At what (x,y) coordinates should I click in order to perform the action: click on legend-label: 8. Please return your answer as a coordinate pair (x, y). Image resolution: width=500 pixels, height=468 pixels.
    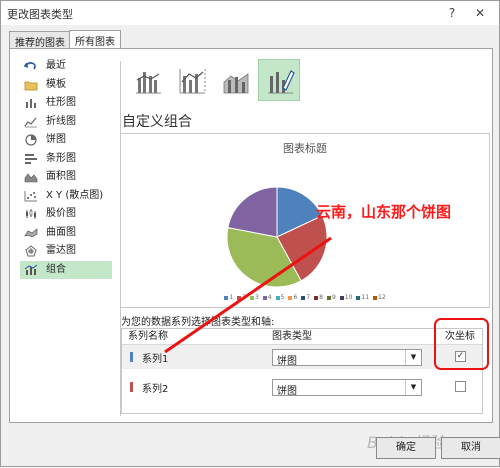
    Looking at the image, I should click on (321, 297).